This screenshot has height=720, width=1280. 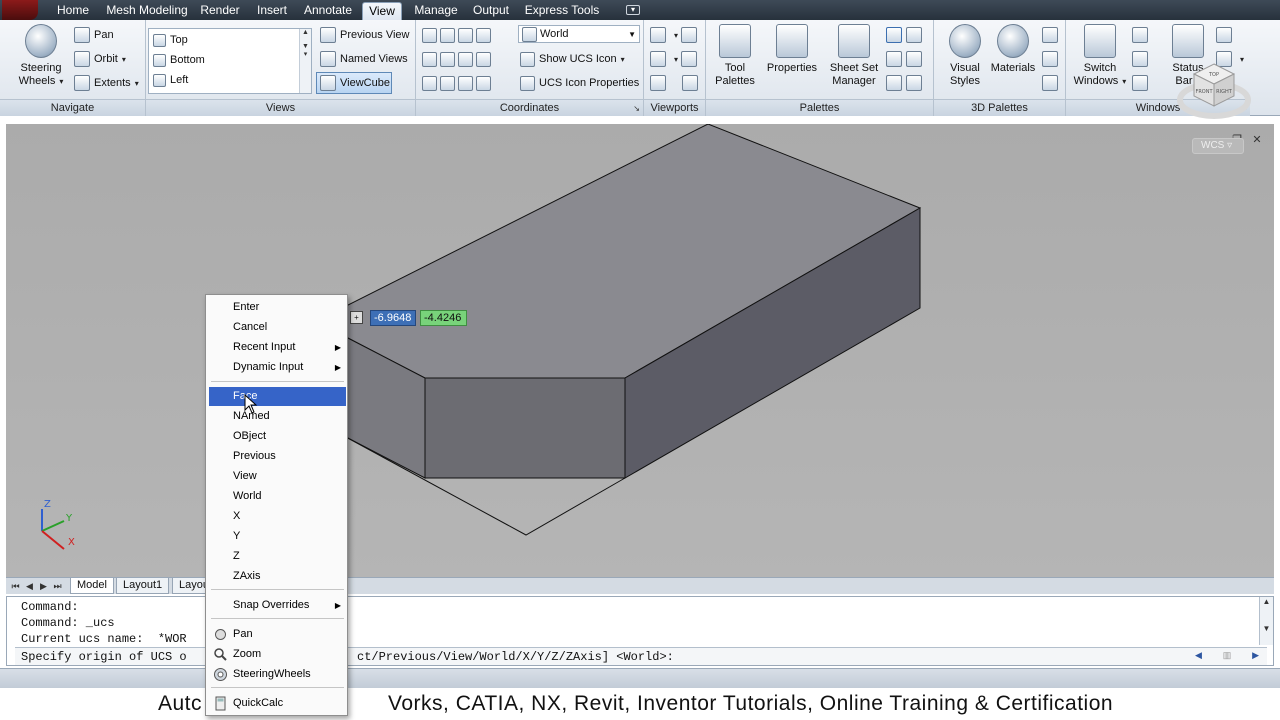 I want to click on wcs-menu: WCS ▿, so click(x=1218, y=146).